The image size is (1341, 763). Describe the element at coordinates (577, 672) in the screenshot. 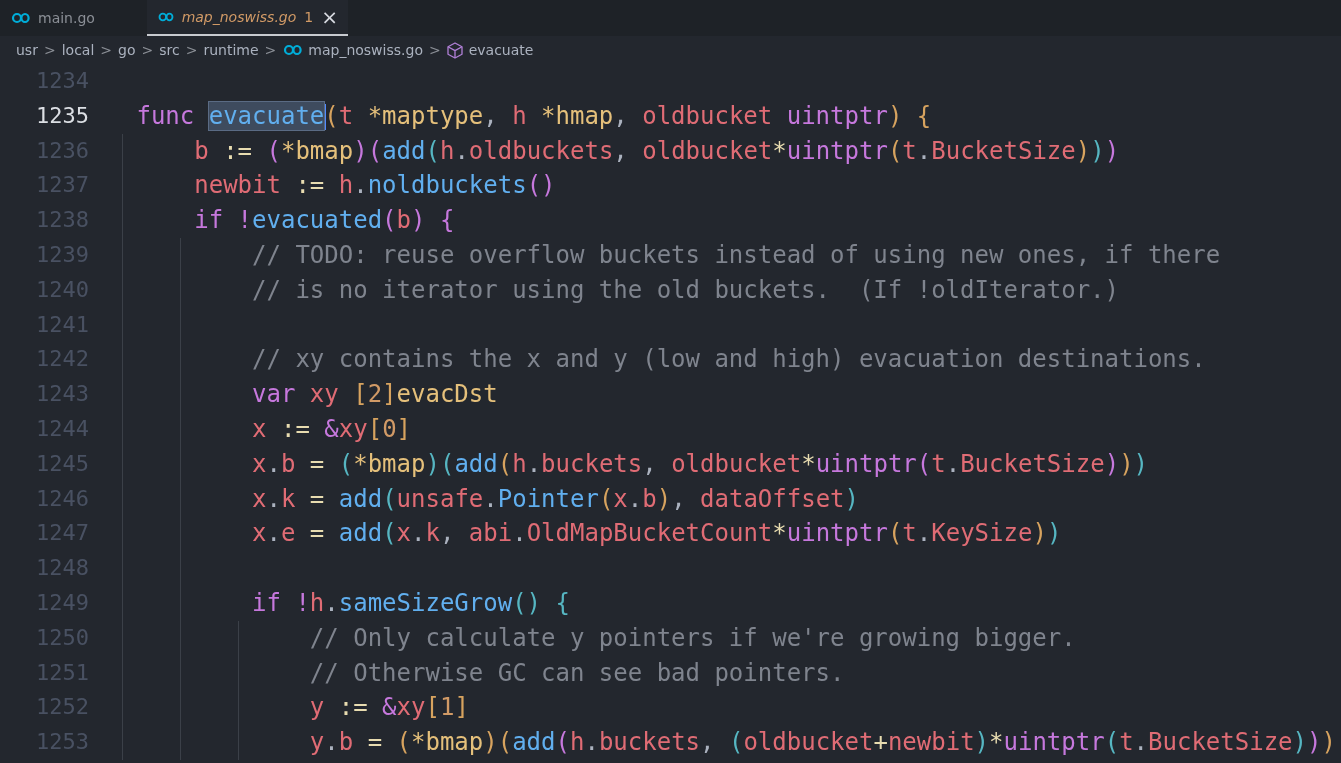

I see `code-comment: // Otherwise GC can see bad pointers.` at that location.